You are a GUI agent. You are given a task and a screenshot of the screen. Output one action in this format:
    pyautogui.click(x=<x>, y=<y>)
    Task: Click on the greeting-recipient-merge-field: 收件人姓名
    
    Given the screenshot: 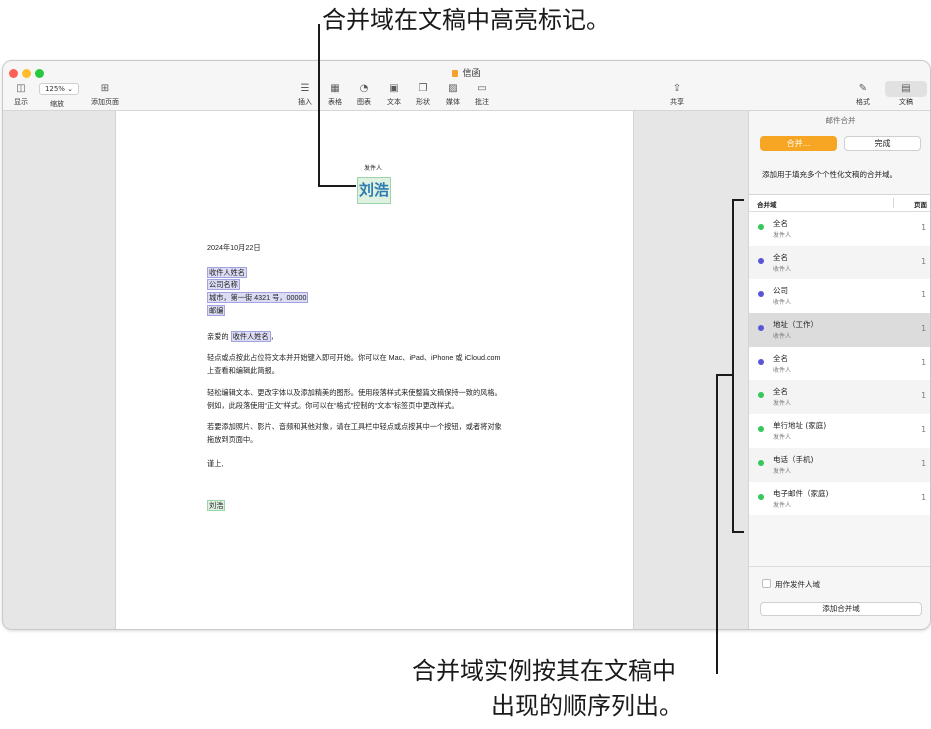 What is the action you would take?
    pyautogui.click(x=250, y=336)
    